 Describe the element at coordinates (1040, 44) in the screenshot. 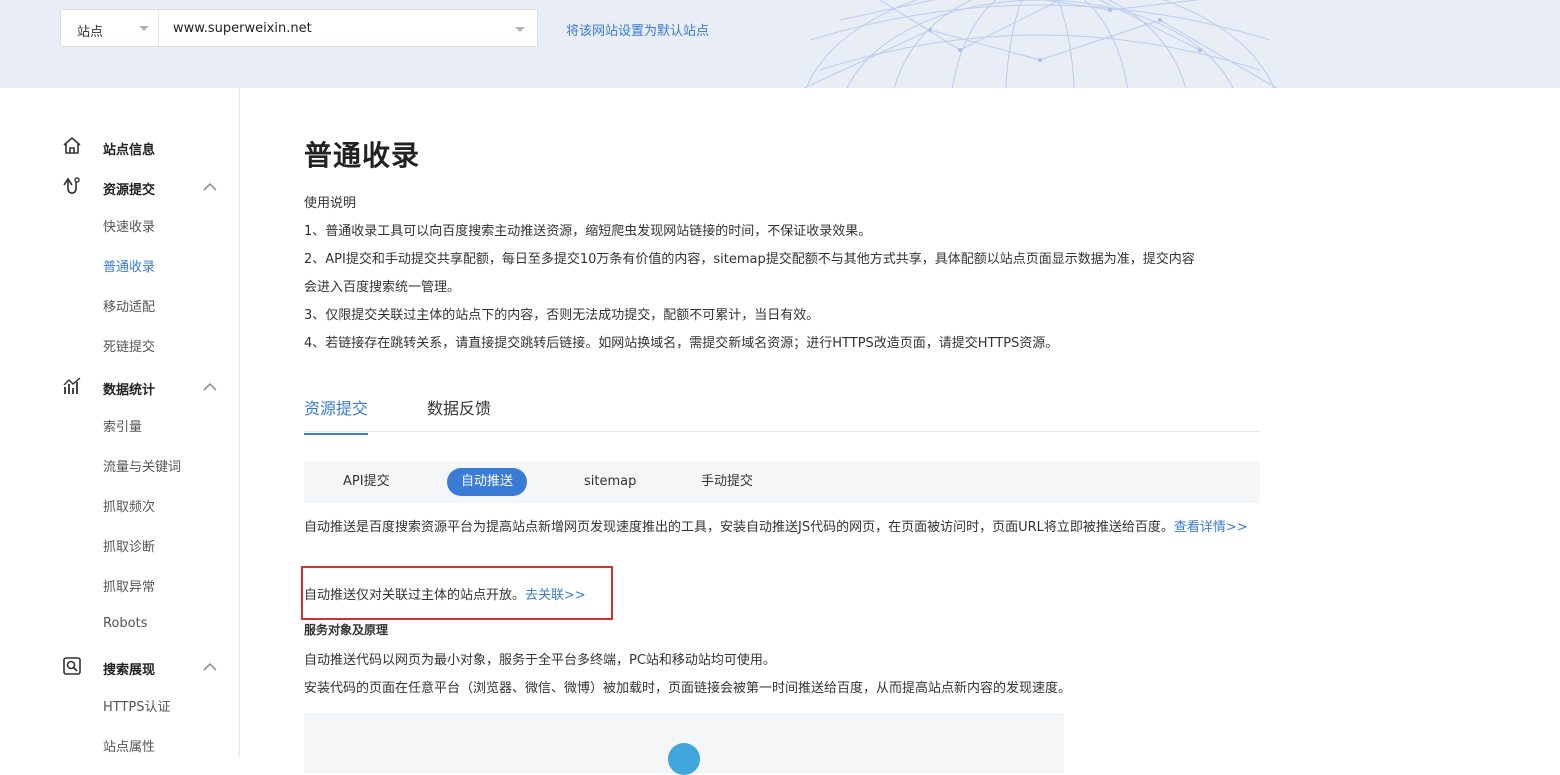

I see `globe-decoration` at that location.